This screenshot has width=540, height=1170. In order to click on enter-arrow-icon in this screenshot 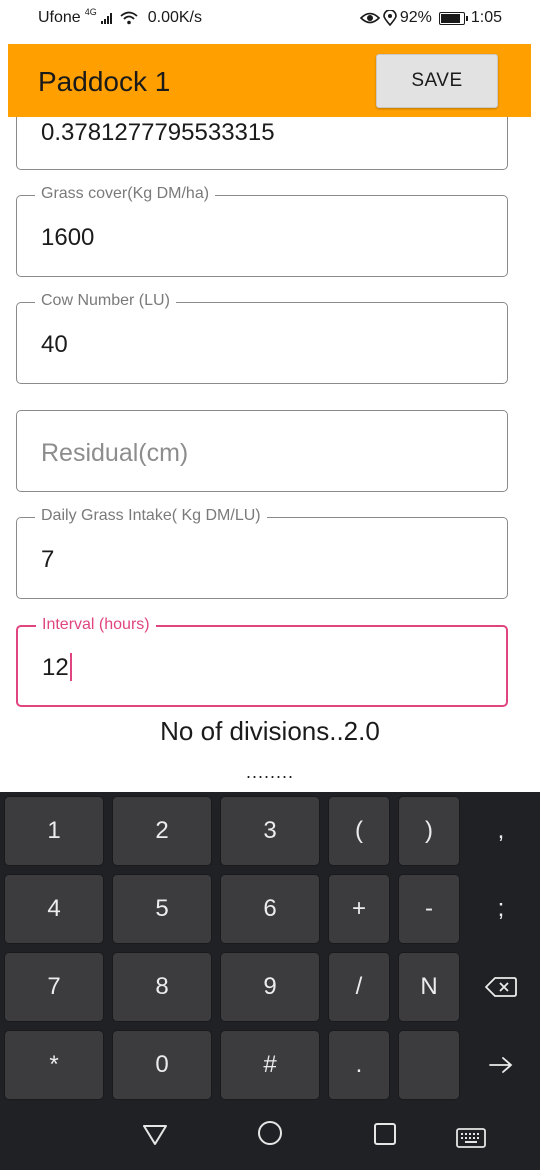, I will do `click(501, 1065)`.